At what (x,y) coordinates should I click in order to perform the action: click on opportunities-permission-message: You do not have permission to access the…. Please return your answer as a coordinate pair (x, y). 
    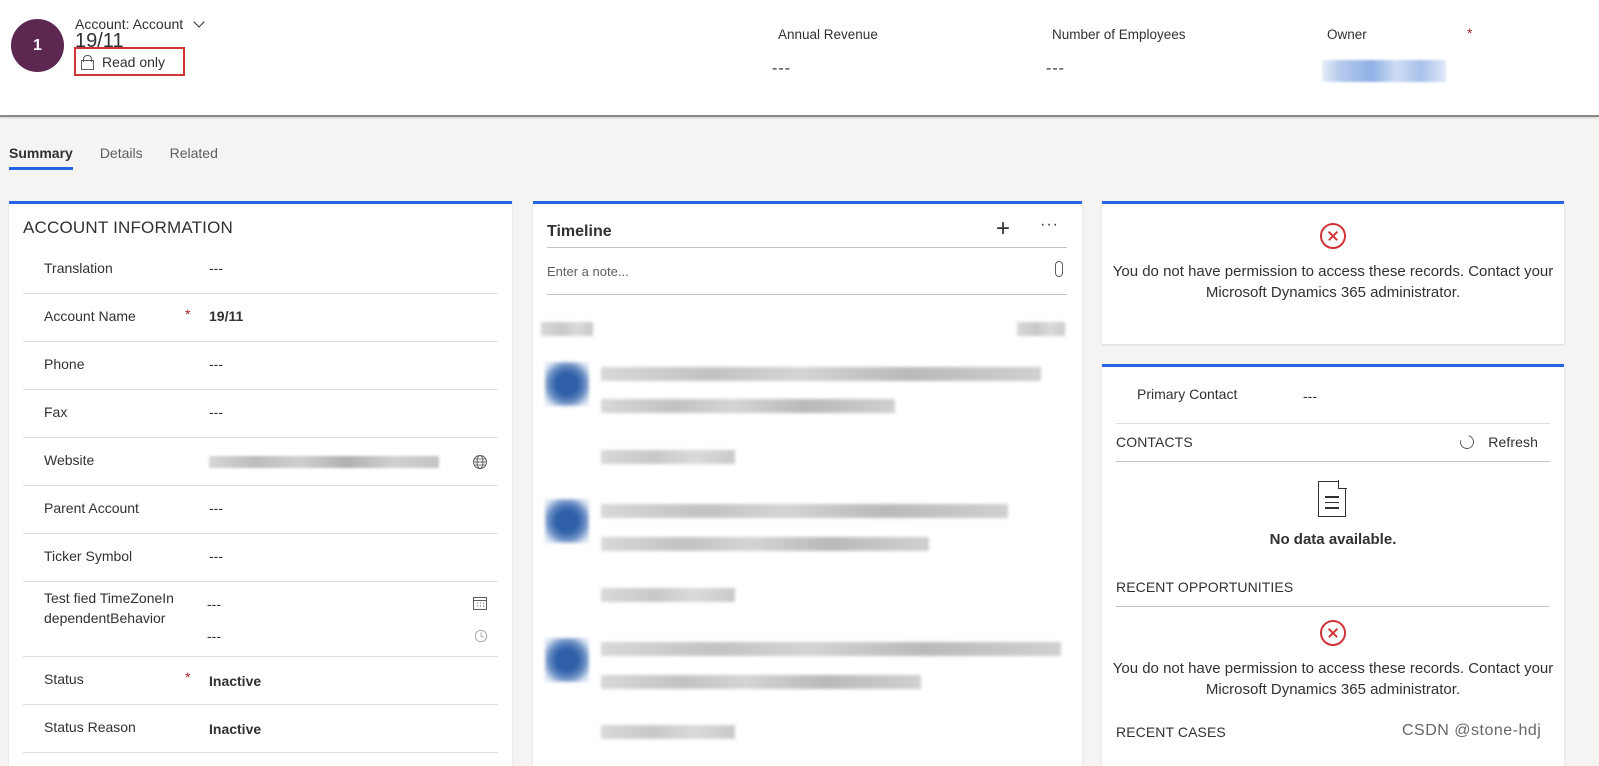
    Looking at the image, I should click on (1333, 679).